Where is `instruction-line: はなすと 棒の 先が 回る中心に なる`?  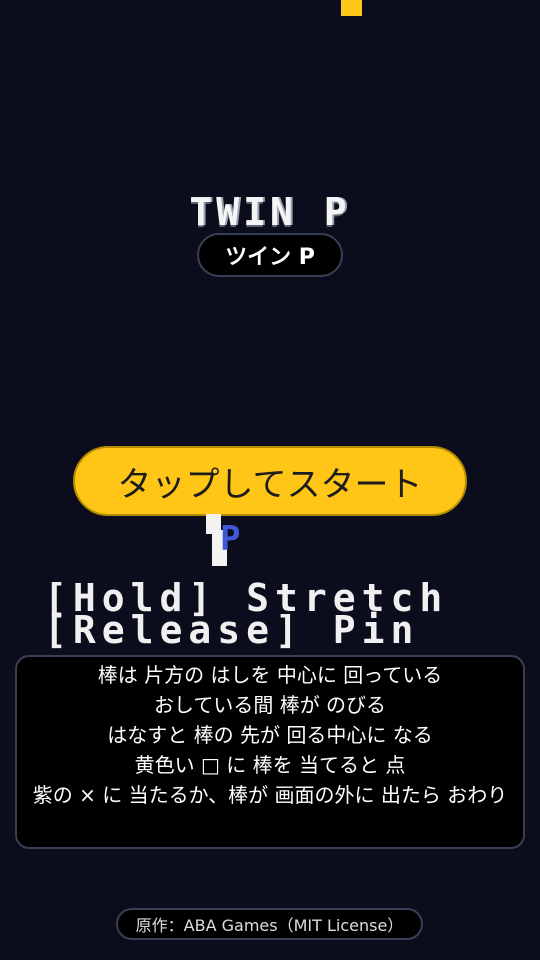
instruction-line: はなすと 棒の 先が 回る中心に なる is located at coordinates (270, 735).